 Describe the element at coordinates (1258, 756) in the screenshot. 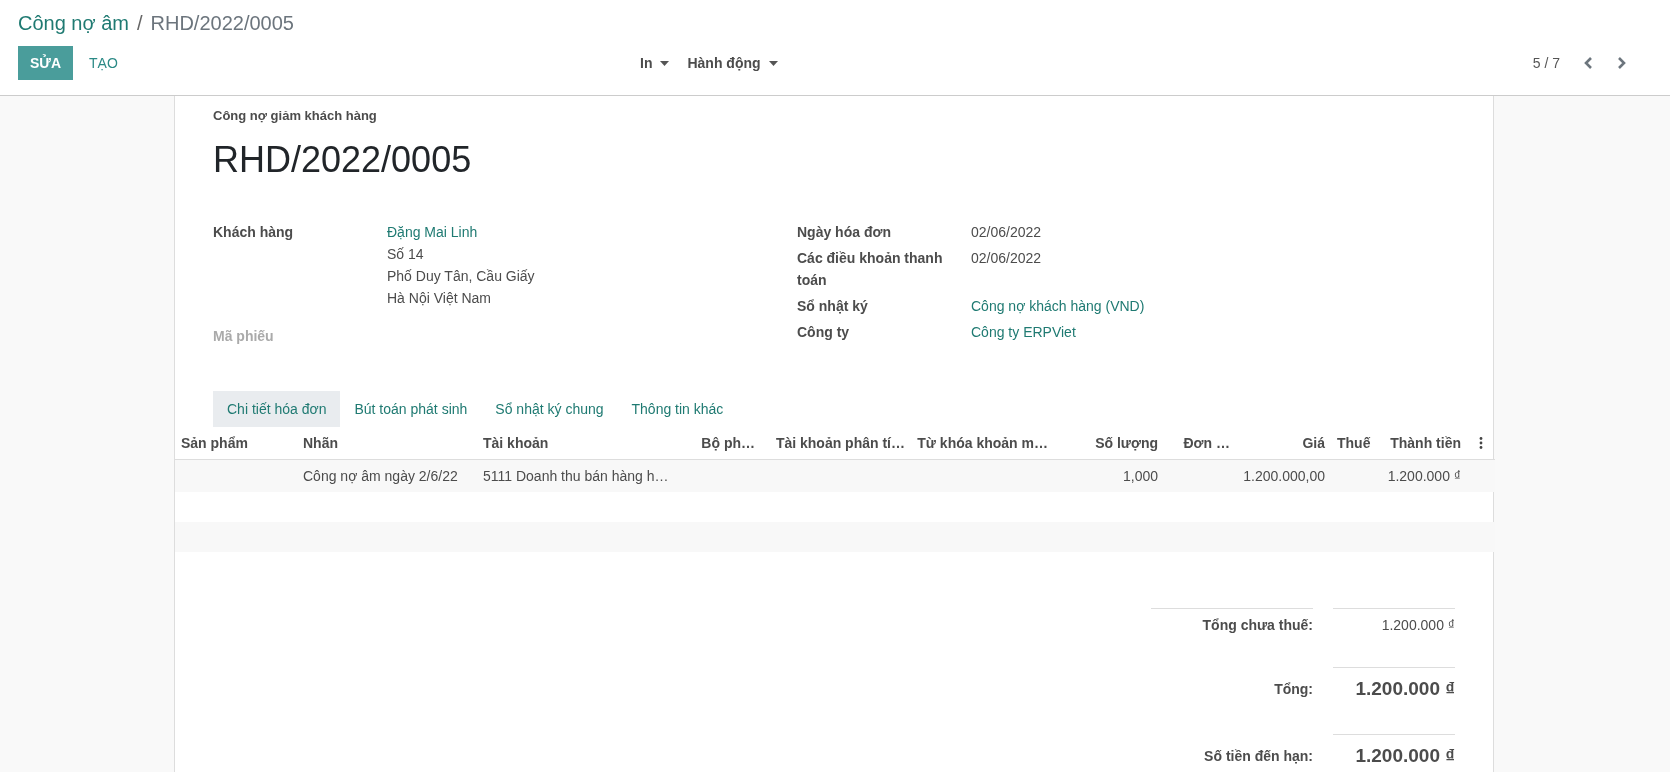

I see `total-label: Số tiền đến hạn:` at that location.